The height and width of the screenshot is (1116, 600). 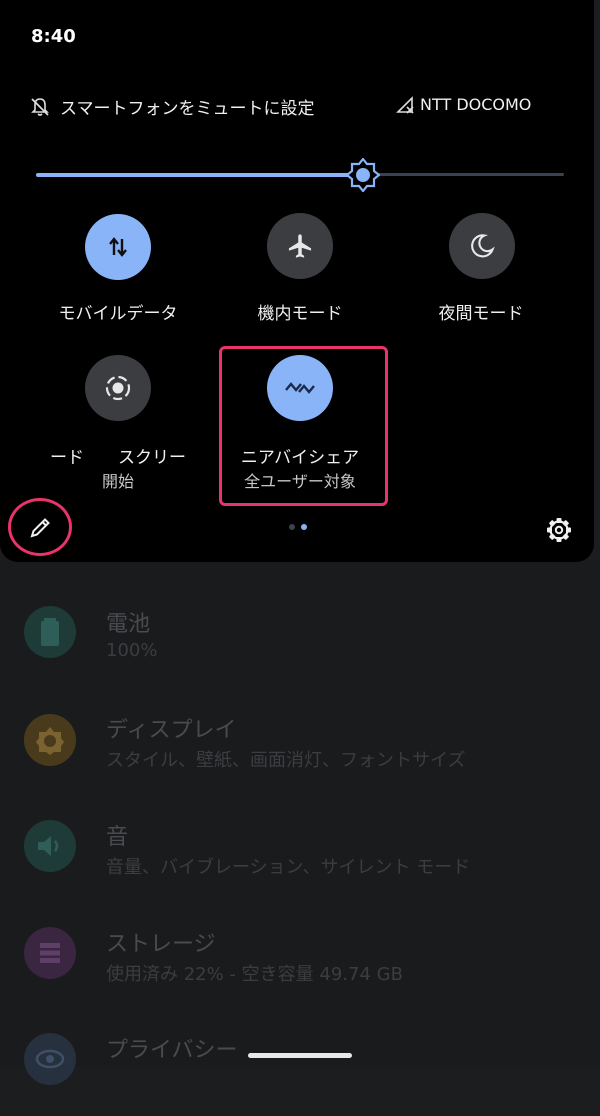 I want to click on sound-icon, so click(x=50, y=846).